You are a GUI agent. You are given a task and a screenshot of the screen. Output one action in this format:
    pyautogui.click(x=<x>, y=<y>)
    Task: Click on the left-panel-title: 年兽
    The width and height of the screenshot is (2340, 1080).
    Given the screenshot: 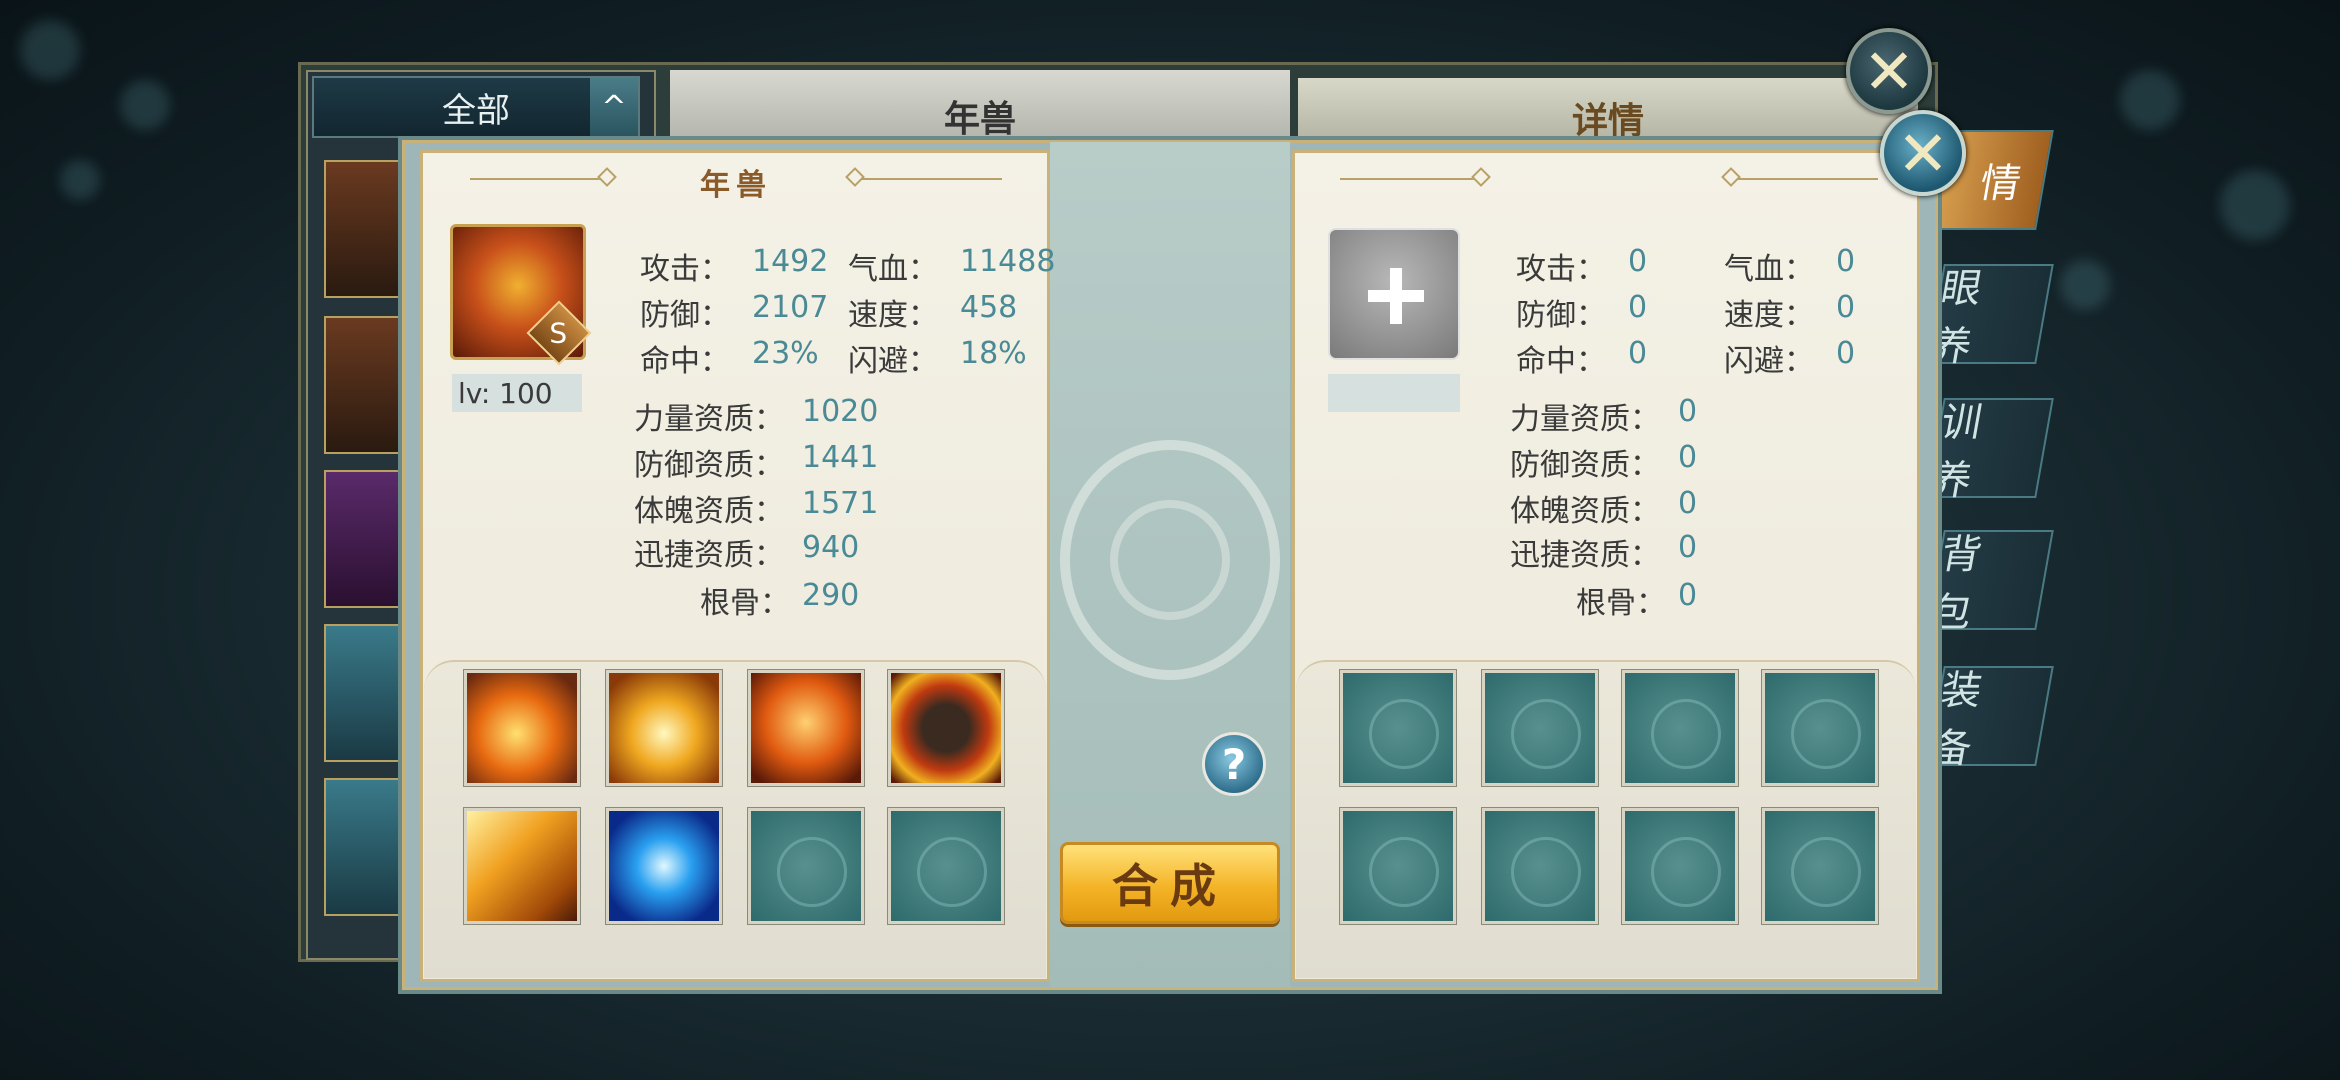 What is the action you would take?
    pyautogui.click(x=736, y=185)
    